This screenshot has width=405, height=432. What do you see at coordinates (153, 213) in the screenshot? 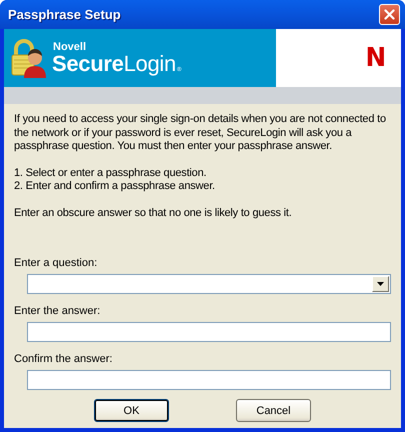
I see `instruction-text: Enter an obscure answer so that no one is likely to guess it.` at bounding box center [153, 213].